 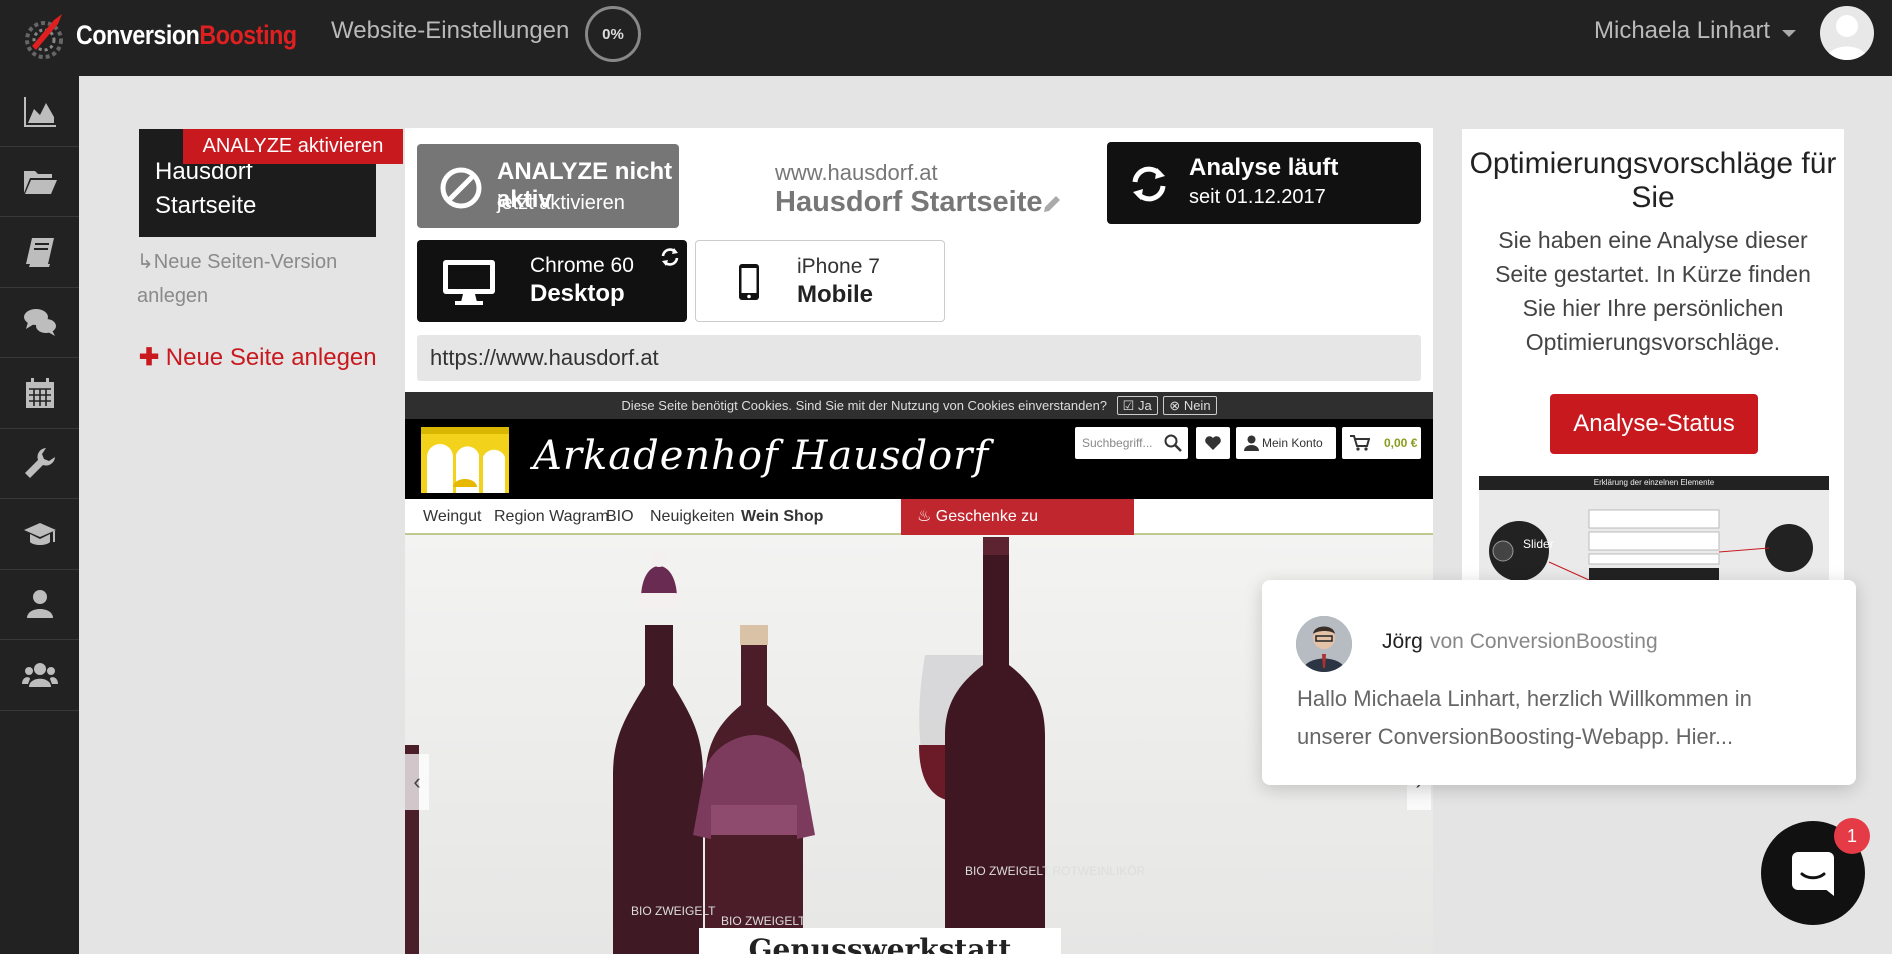 I want to click on chat-agent-avatar, so click(x=1324, y=644).